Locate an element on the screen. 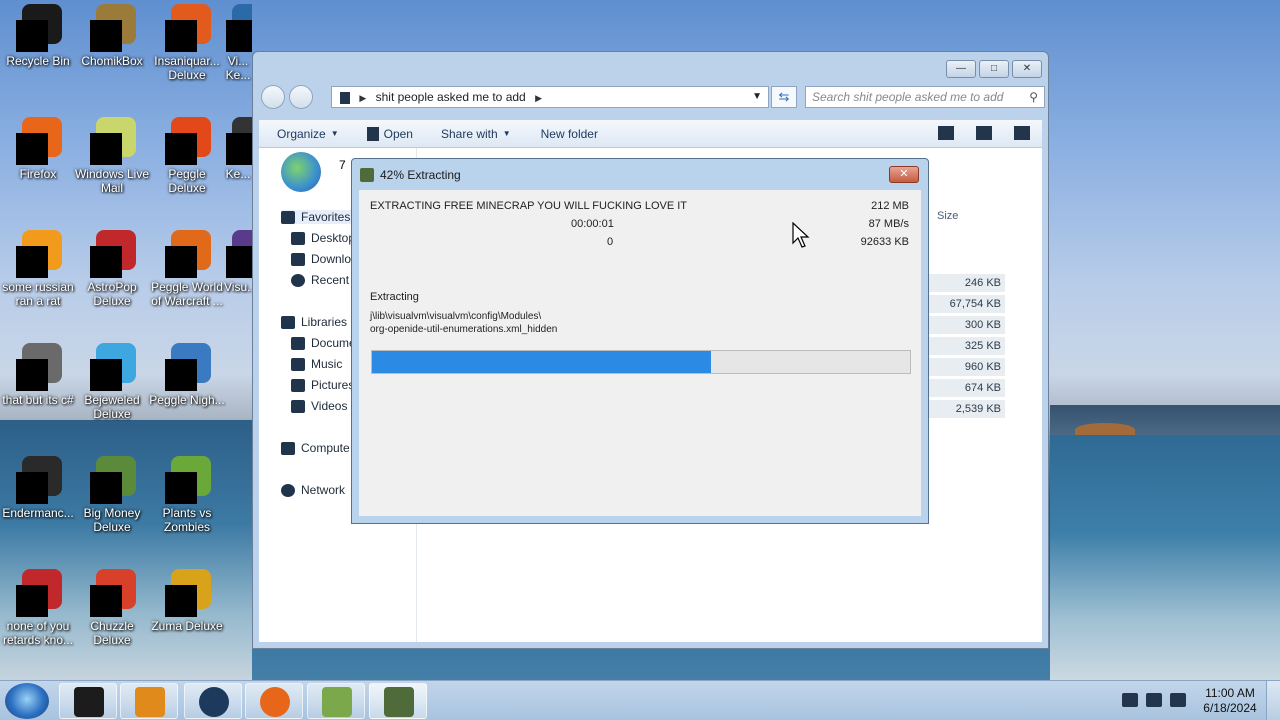 The width and height of the screenshot is (1280, 720). dialog-close-button: ✕ is located at coordinates (904, 174).